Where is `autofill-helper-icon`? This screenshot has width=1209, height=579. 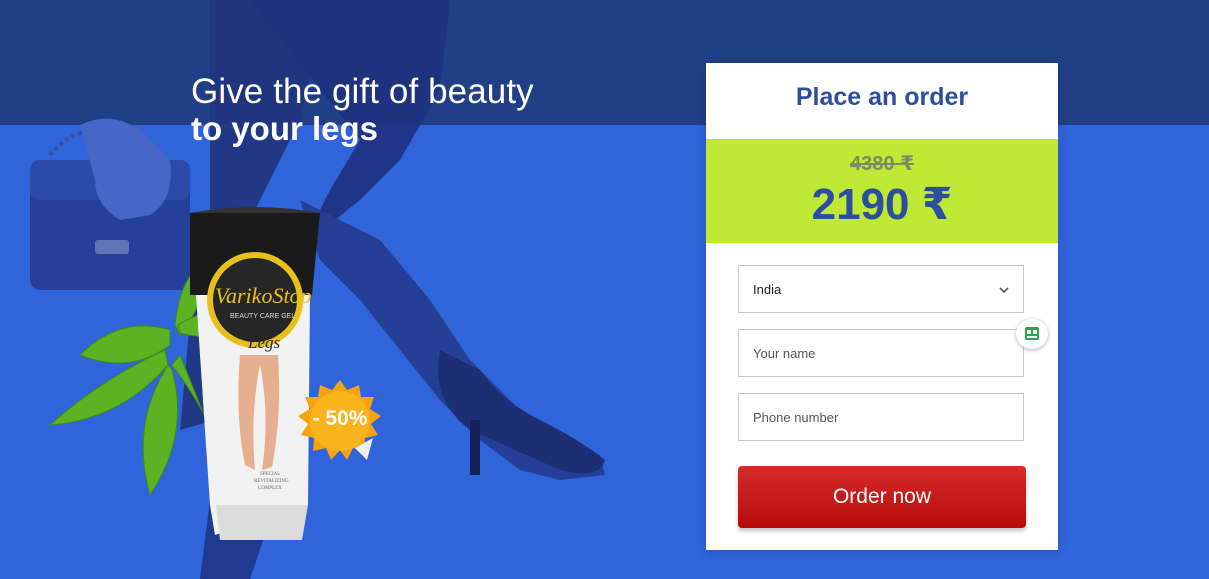 autofill-helper-icon is located at coordinates (1032, 334).